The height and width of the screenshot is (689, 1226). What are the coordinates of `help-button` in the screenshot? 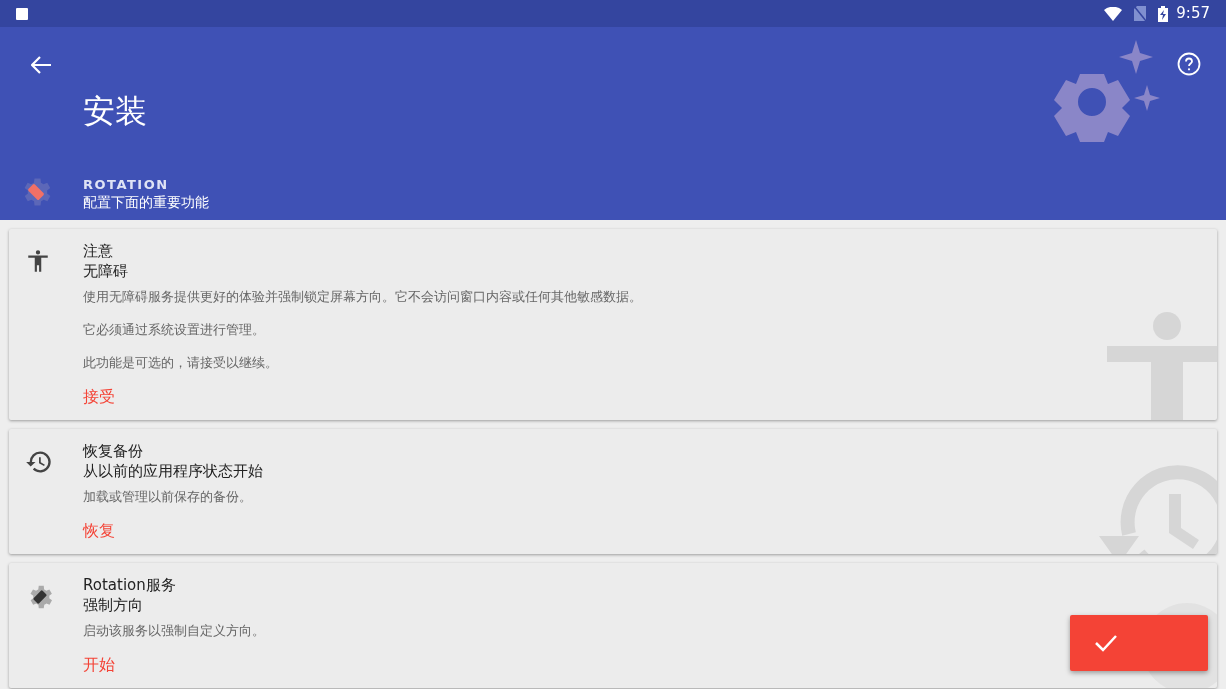 It's located at (1189, 64).